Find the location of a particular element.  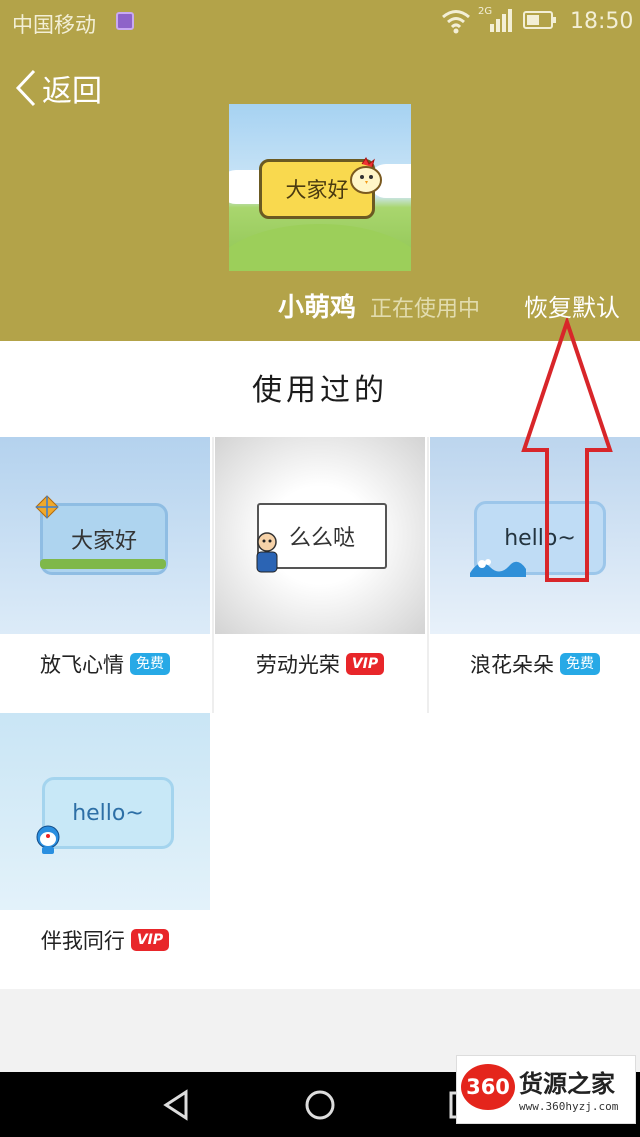

bubble-card-fangfei: 大家好 放飞心情 免费 is located at coordinates (105, 574).